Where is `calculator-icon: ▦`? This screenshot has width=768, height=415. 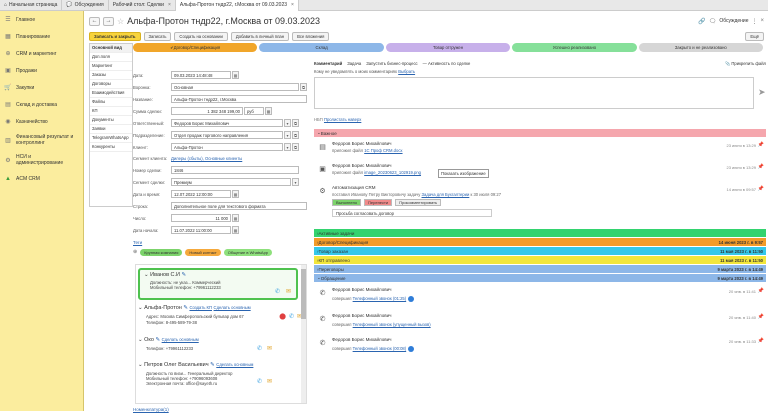
calculator-icon: ▦ is located at coordinates (235, 218).